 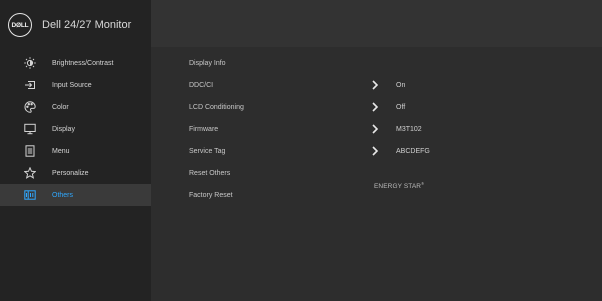 I want to click on sidebar-item-brightness-contrast: Brightness/Contrast, so click(x=75, y=63).